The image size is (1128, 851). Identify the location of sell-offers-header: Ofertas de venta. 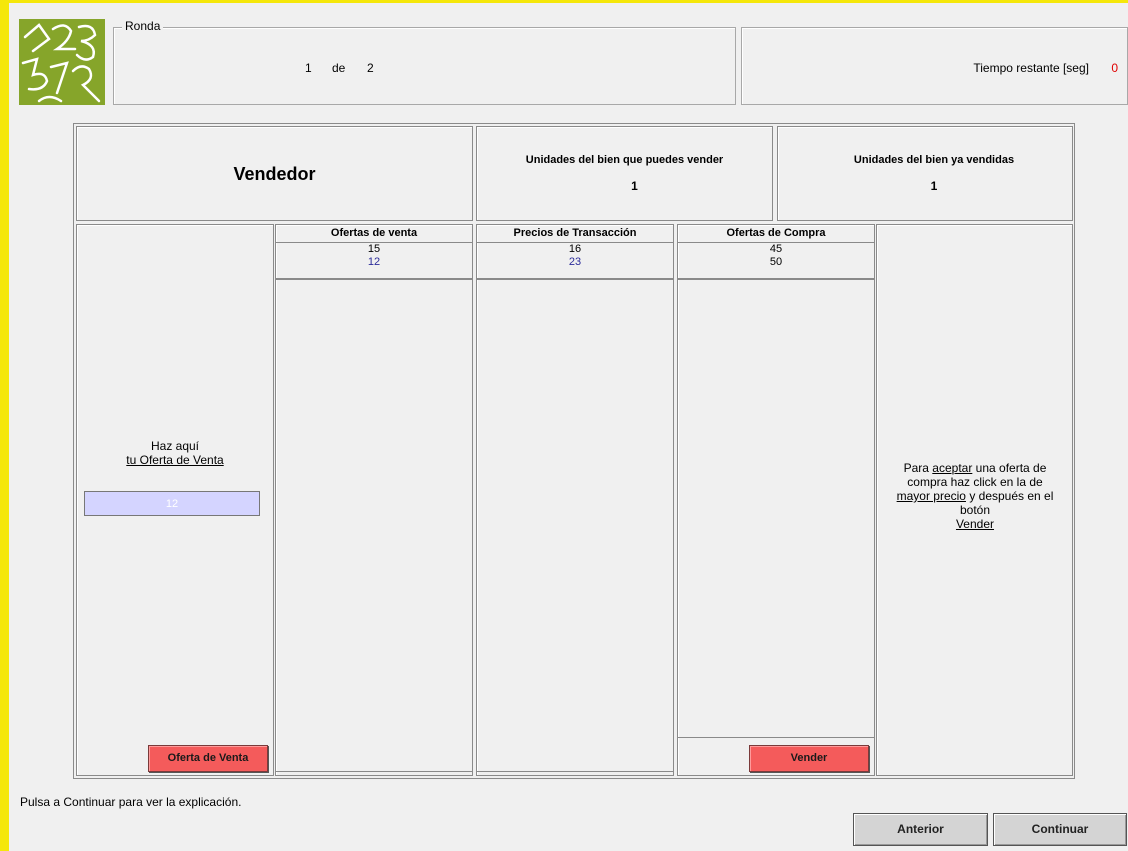
(374, 234).